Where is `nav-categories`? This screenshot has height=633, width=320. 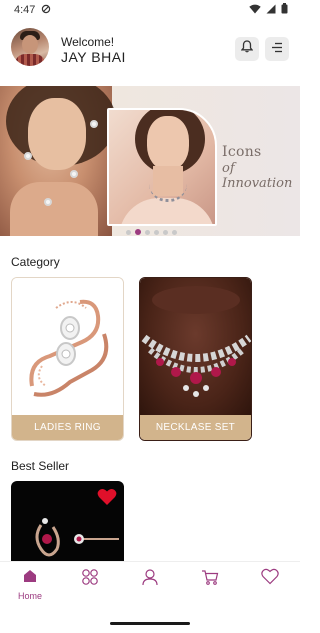 nav-categories is located at coordinates (90, 586).